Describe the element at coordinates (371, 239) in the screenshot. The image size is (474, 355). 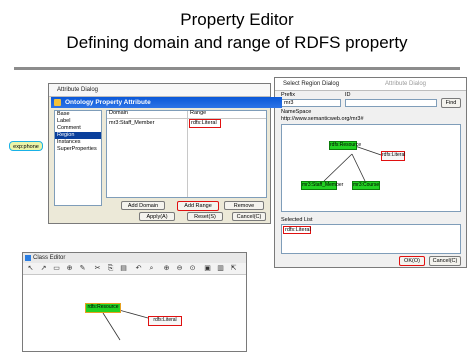
I see `selected-list: rdfs:Literal` at that location.